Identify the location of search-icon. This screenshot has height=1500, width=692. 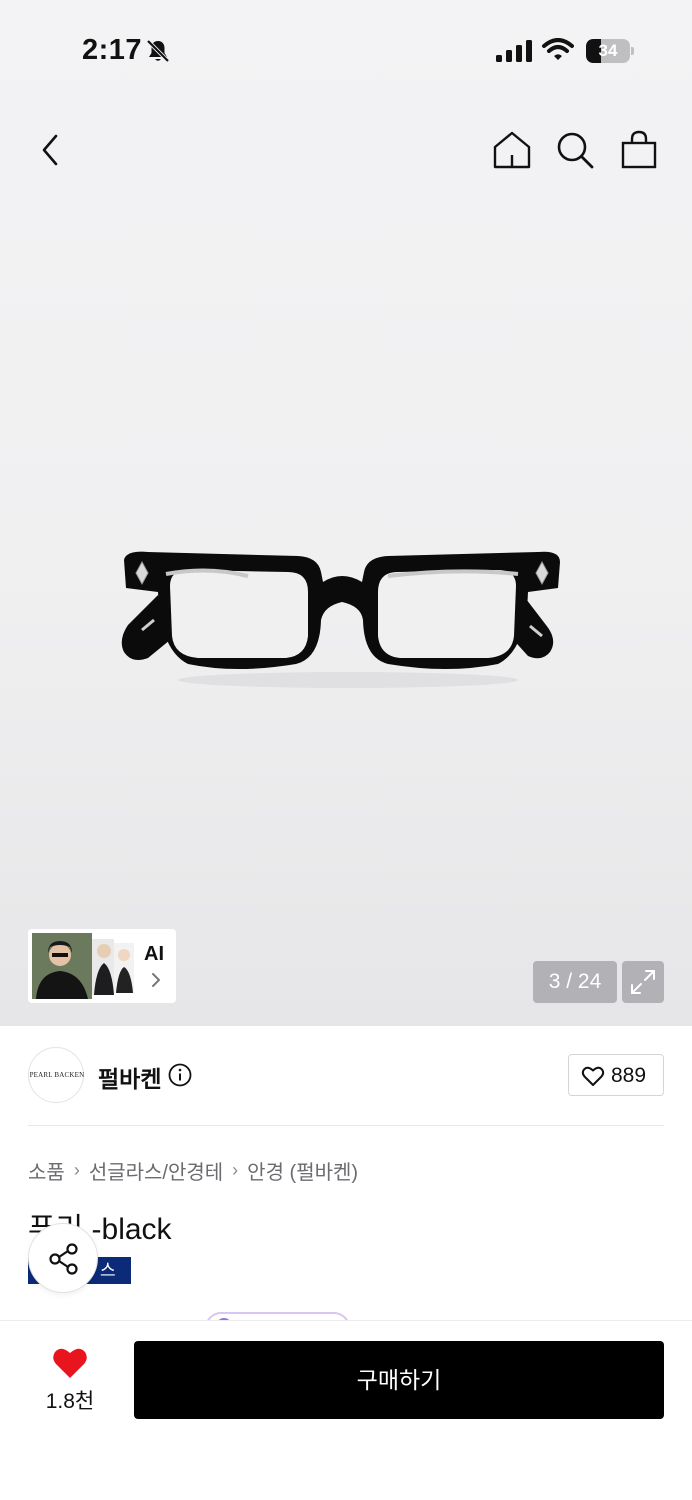
(575, 150).